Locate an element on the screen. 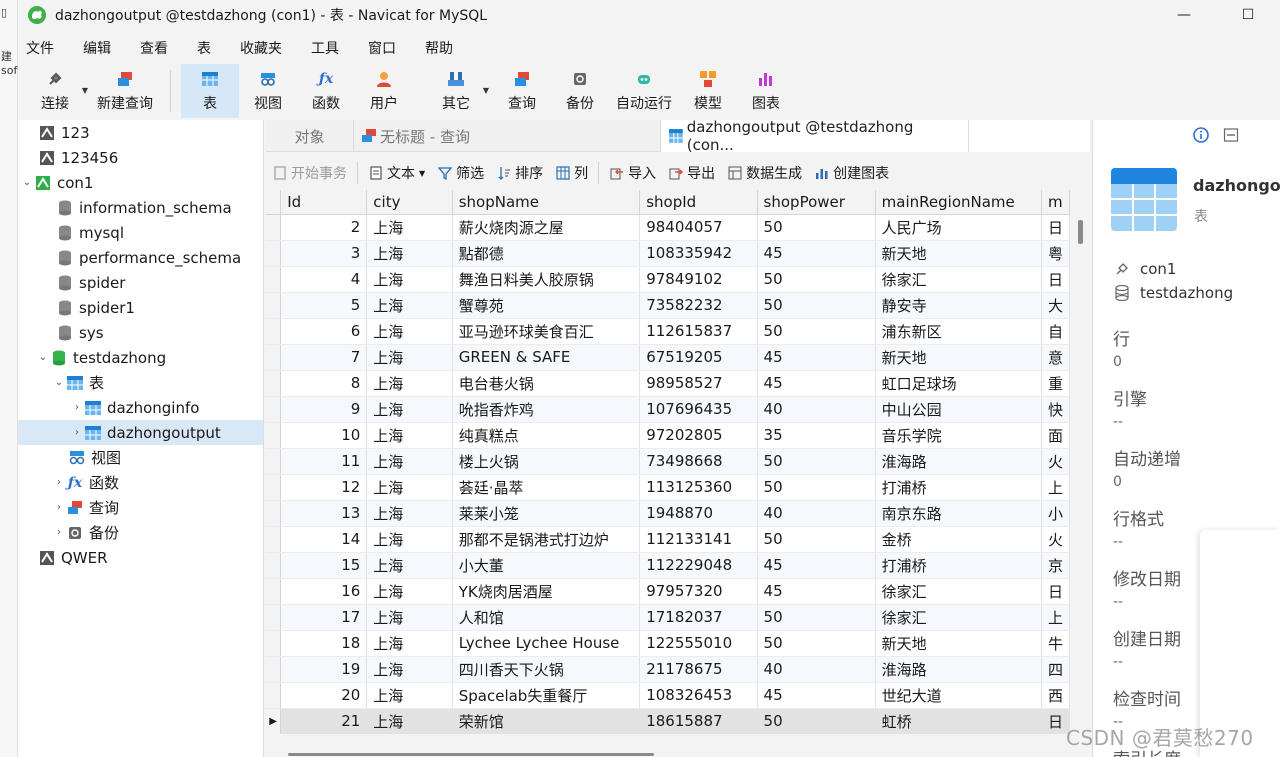 This screenshot has width=1280, height=757. tree-item-spider1: spider1 is located at coordinates (140, 307).